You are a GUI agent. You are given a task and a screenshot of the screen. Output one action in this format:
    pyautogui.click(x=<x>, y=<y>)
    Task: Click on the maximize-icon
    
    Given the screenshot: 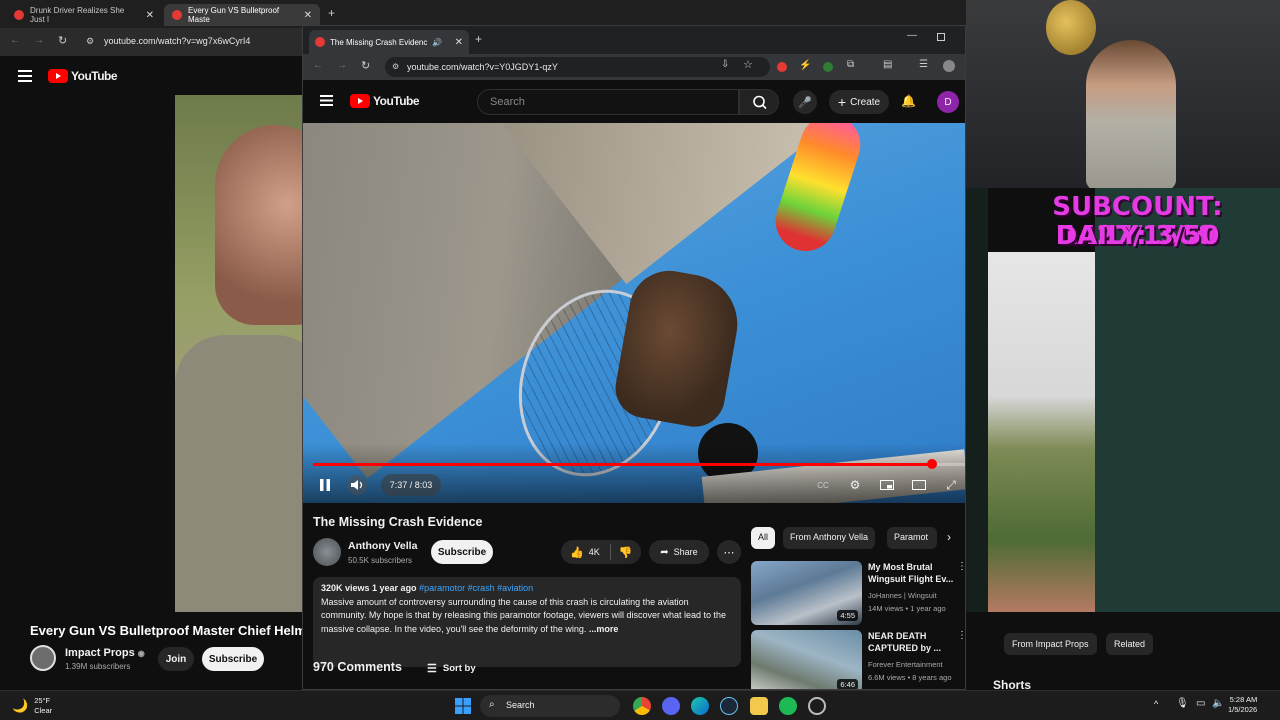 What is the action you would take?
    pyautogui.click(x=941, y=37)
    